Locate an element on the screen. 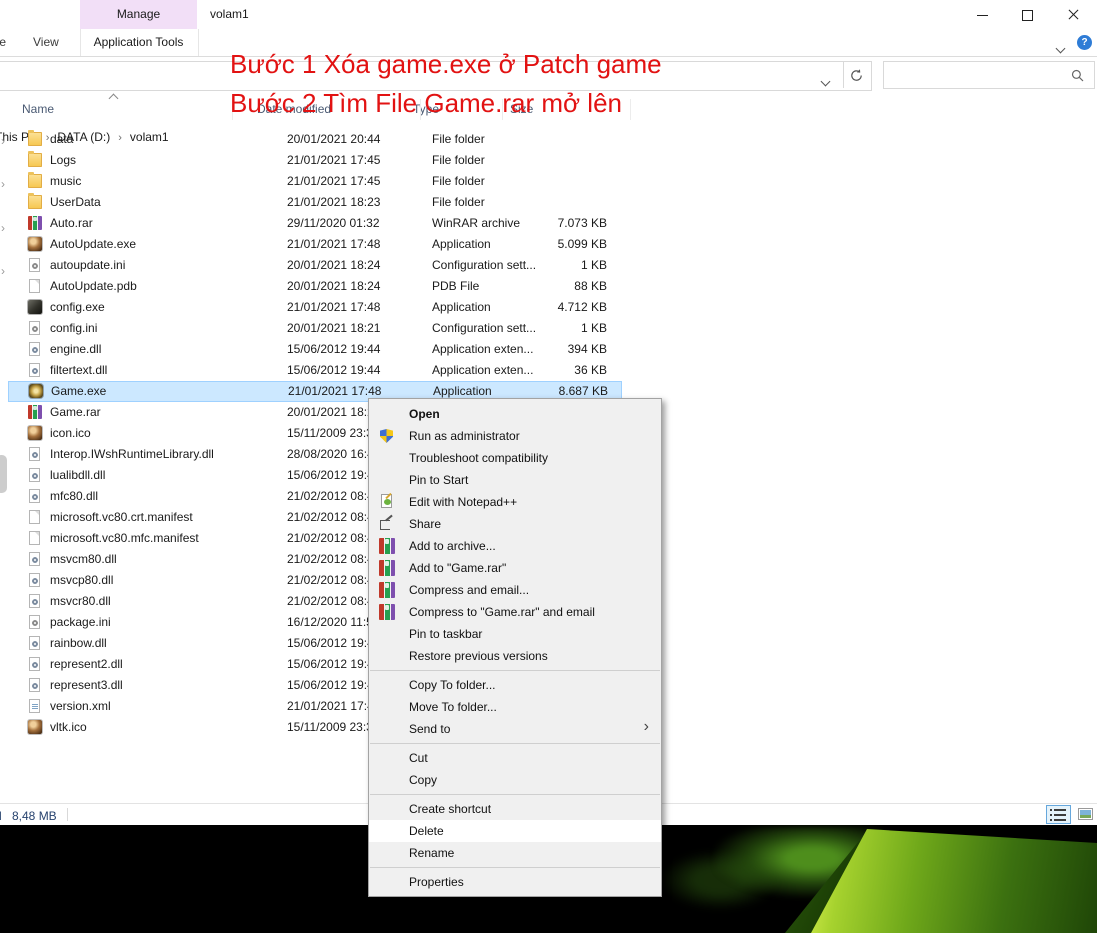 The image size is (1097, 933). annotation-step1: Bước 1 Xóa game.exe ở Patch game is located at coordinates (446, 64).